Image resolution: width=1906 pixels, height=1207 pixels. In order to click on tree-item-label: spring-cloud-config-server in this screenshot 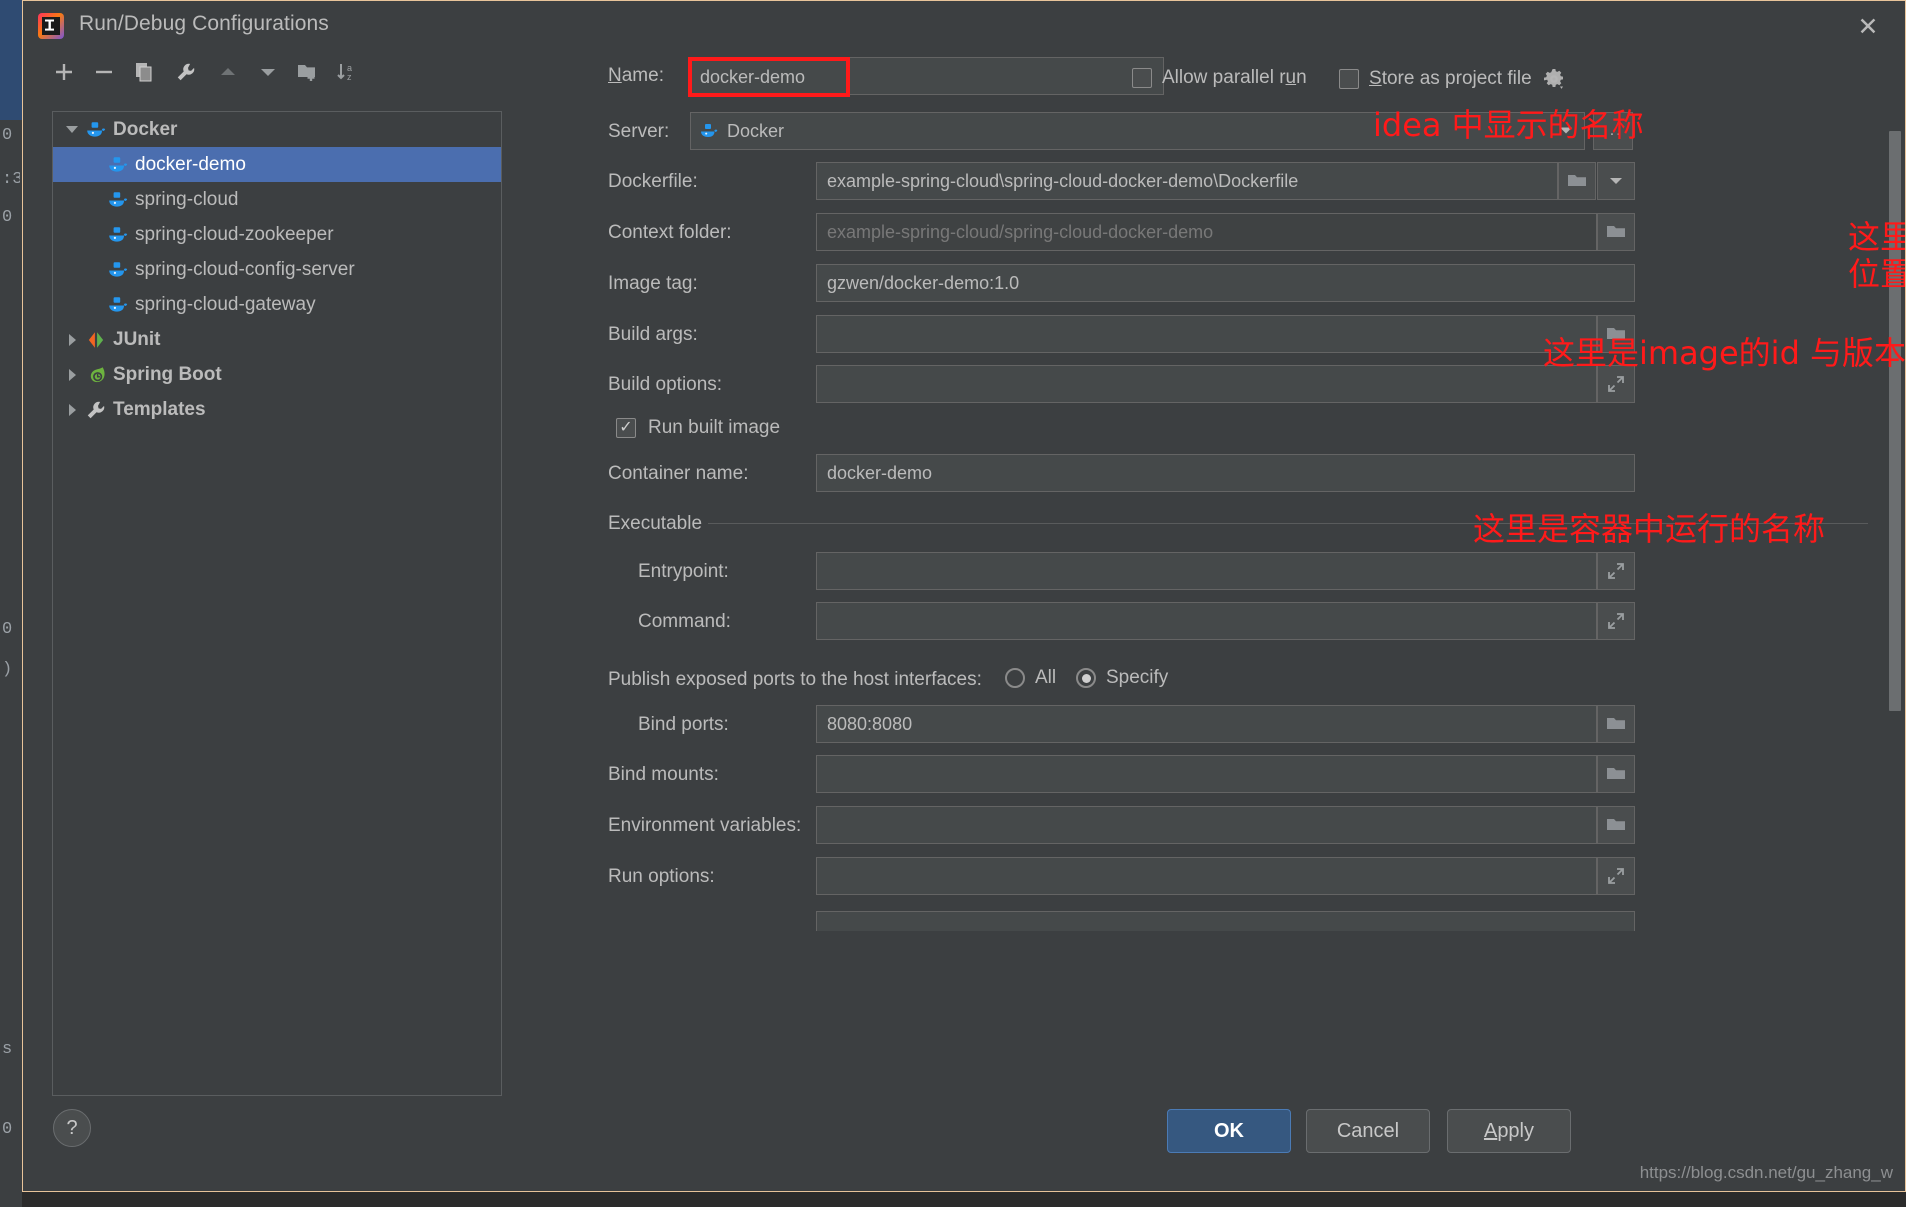, I will do `click(245, 269)`.